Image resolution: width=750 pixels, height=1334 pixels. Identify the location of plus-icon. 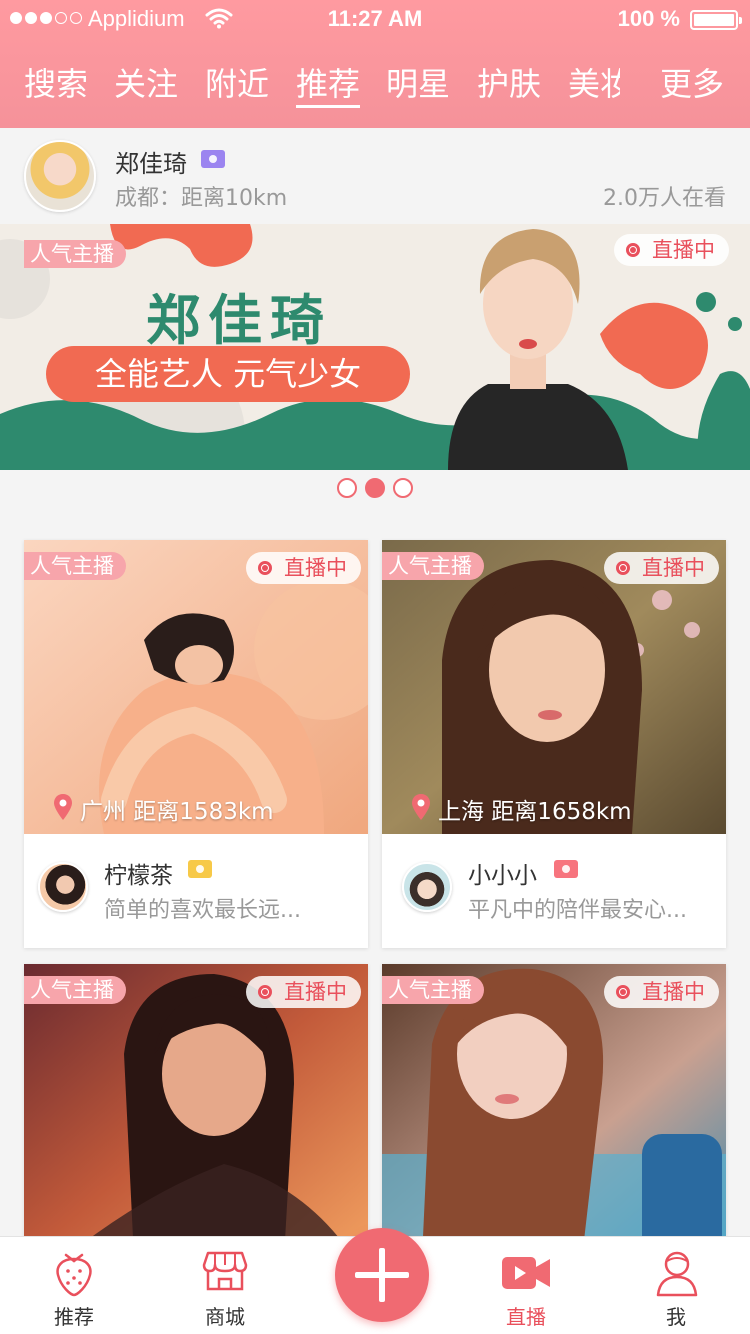
(382, 1275).